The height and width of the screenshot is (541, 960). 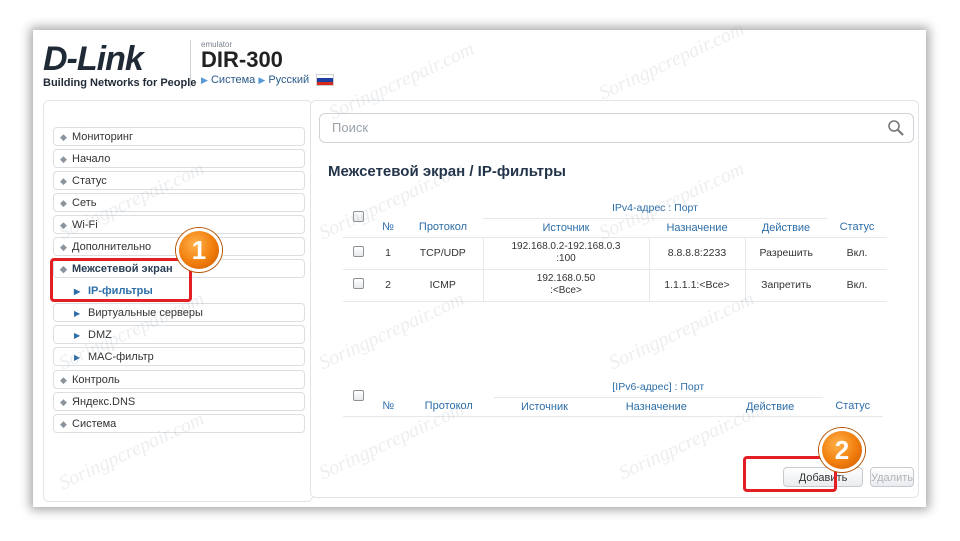 What do you see at coordinates (89, 181) in the screenshot?
I see `sidebar-item-label: Статус` at bounding box center [89, 181].